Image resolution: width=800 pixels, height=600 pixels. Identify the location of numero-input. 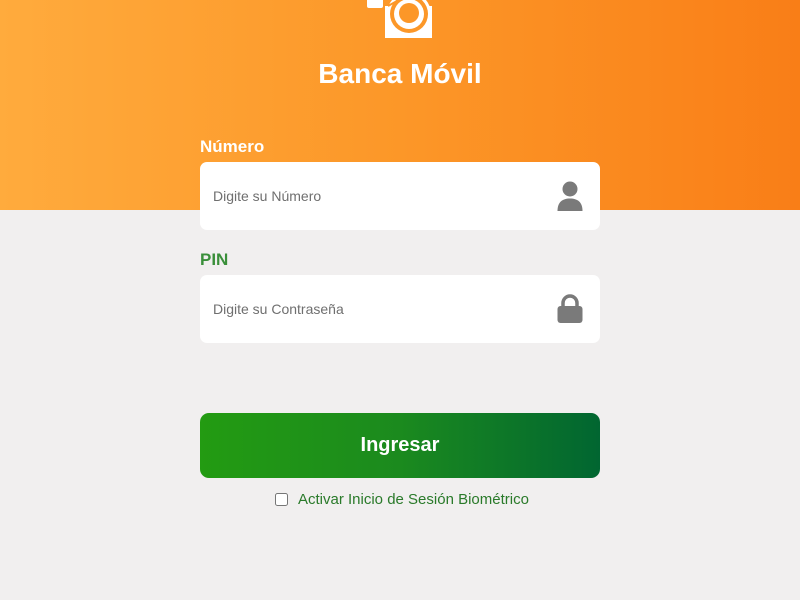
(370, 196).